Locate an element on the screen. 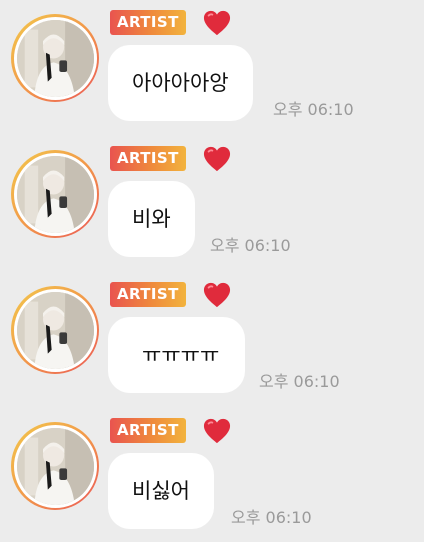 The image size is (424, 542). message-bubble: ㅠㅠㅠㅠ is located at coordinates (177, 355).